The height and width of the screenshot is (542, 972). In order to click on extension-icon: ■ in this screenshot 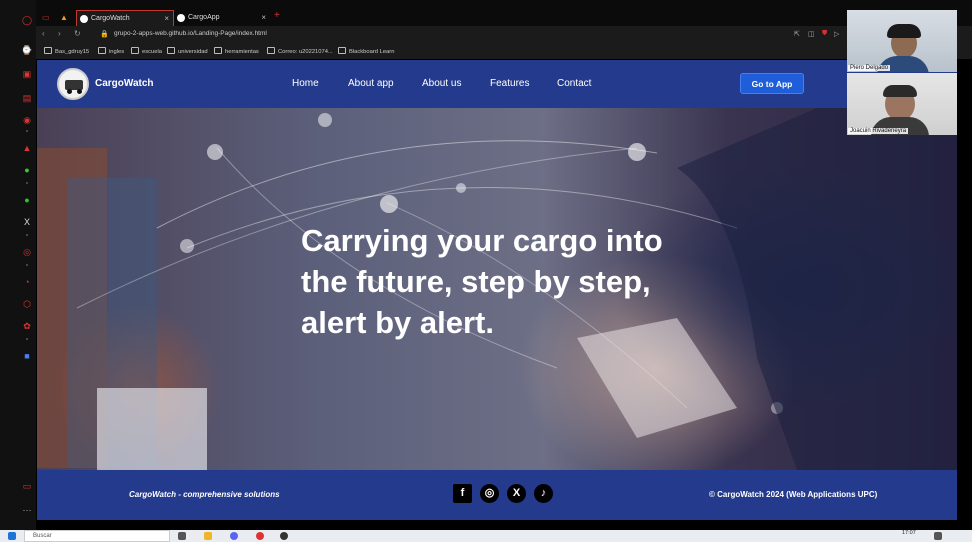, I will do `click(27, 356)`.